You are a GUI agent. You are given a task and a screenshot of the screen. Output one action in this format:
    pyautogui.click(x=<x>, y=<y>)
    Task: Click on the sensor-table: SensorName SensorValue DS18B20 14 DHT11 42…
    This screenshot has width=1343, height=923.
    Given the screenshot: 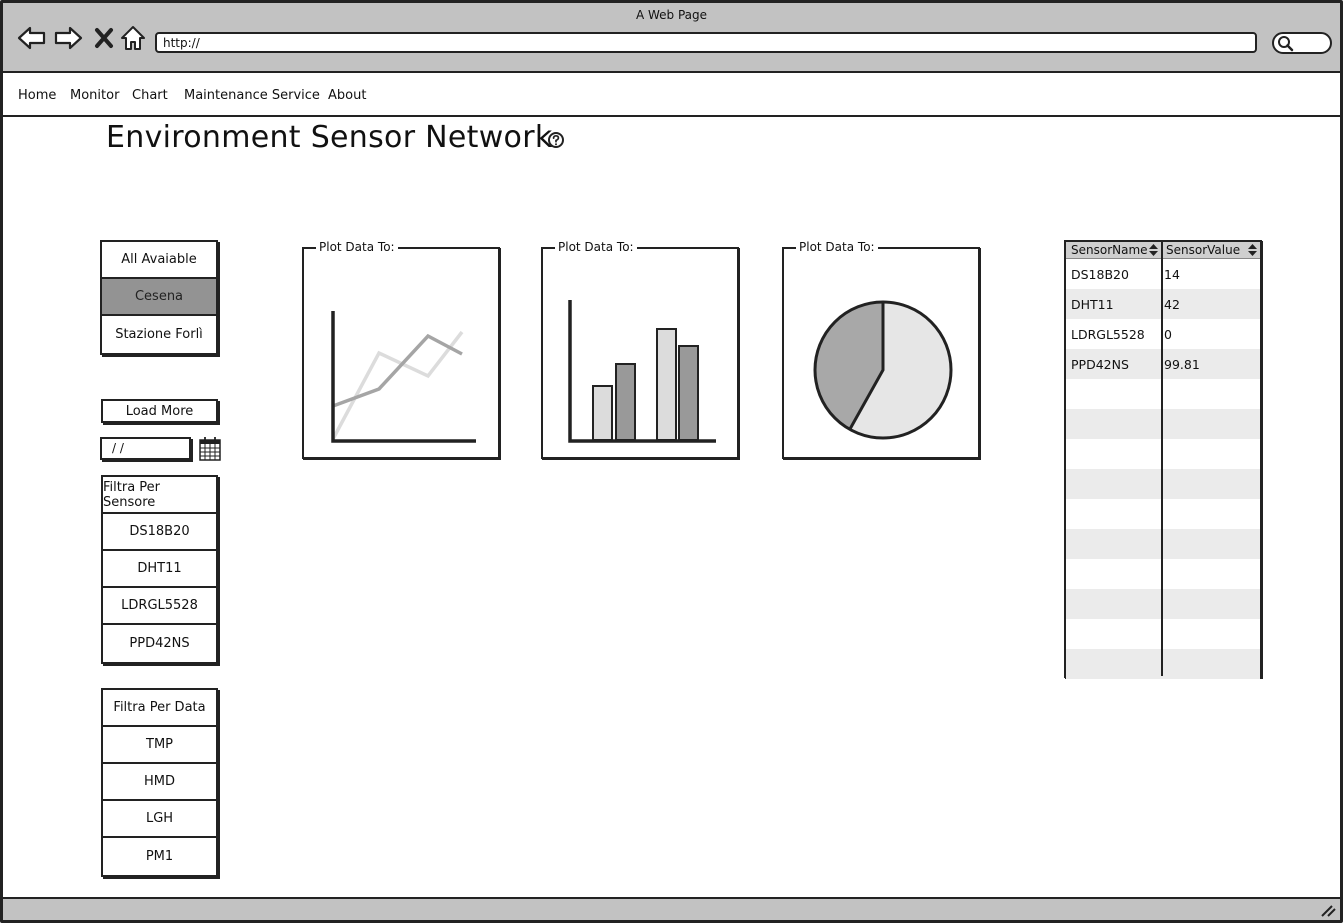 What is the action you would take?
    pyautogui.click(x=1163, y=459)
    